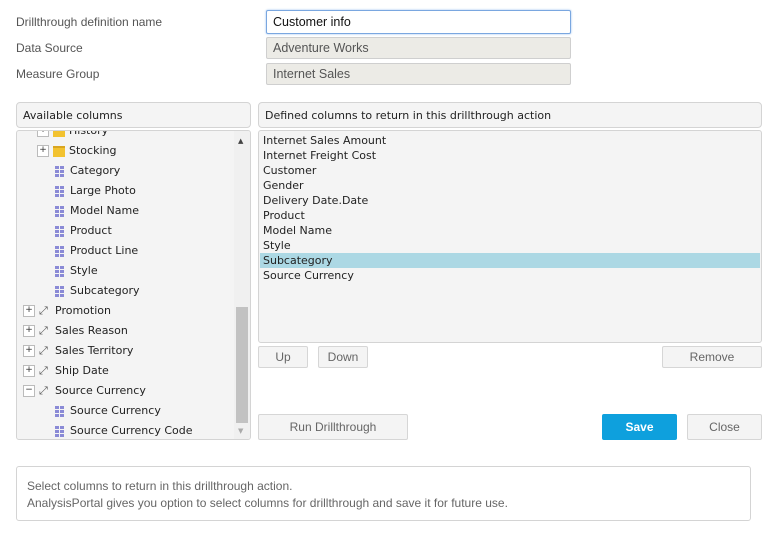 The width and height of the screenshot is (782, 543). What do you see at coordinates (91, 230) in the screenshot?
I see `tree-item-label: Product` at bounding box center [91, 230].